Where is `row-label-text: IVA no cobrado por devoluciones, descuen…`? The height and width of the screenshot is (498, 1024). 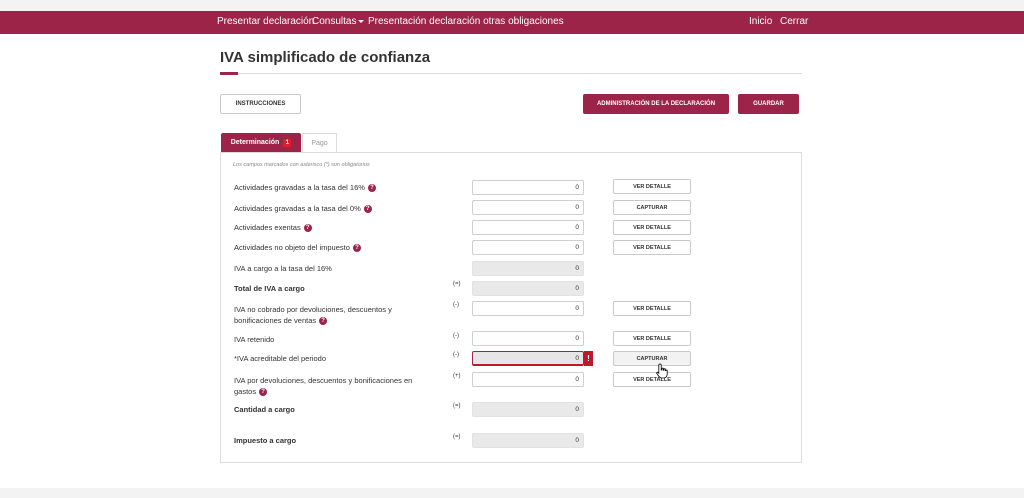 row-label-text: IVA no cobrado por devoluciones, descuen… is located at coordinates (313, 315).